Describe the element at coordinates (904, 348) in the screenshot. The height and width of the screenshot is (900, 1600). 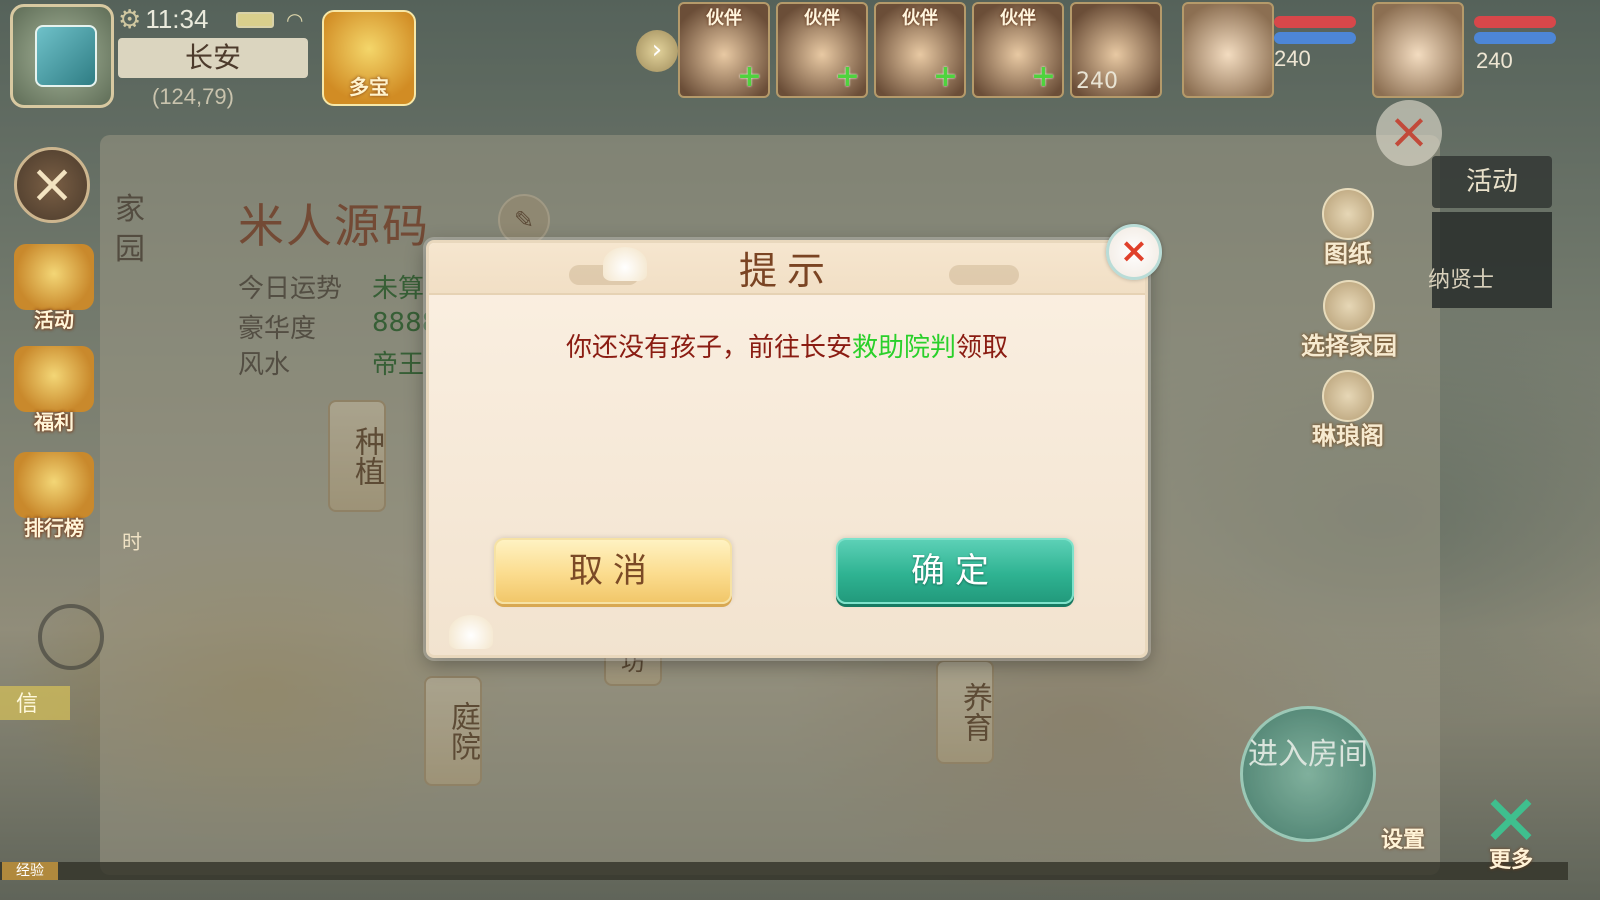
I see `message-link: 救助院判` at that location.